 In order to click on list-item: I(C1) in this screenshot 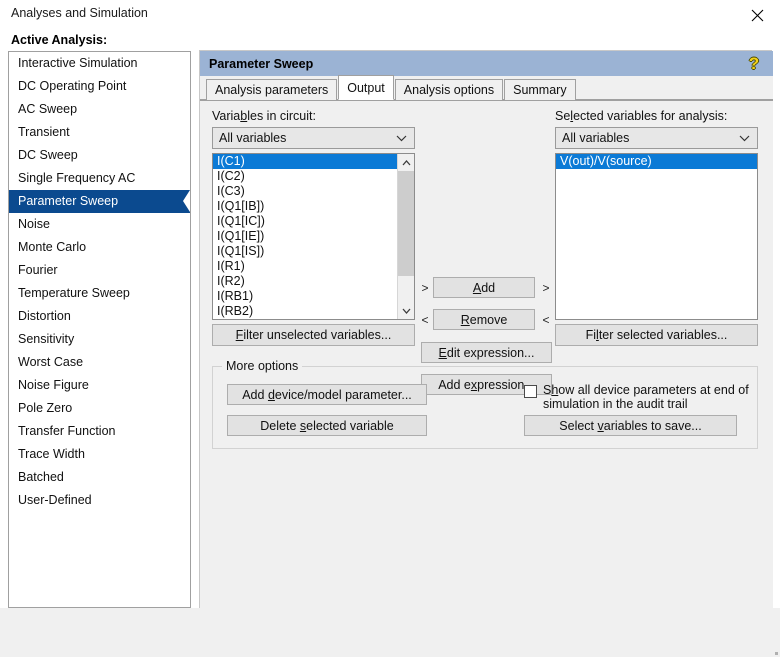, I will do `click(306, 161)`.